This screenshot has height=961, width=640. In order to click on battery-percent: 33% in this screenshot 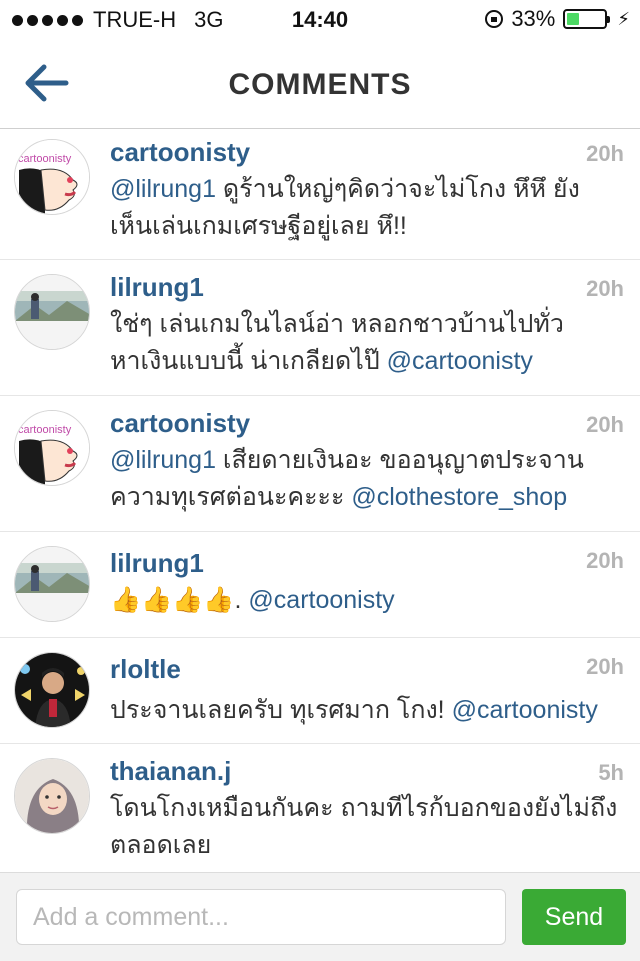, I will do `click(533, 18)`.